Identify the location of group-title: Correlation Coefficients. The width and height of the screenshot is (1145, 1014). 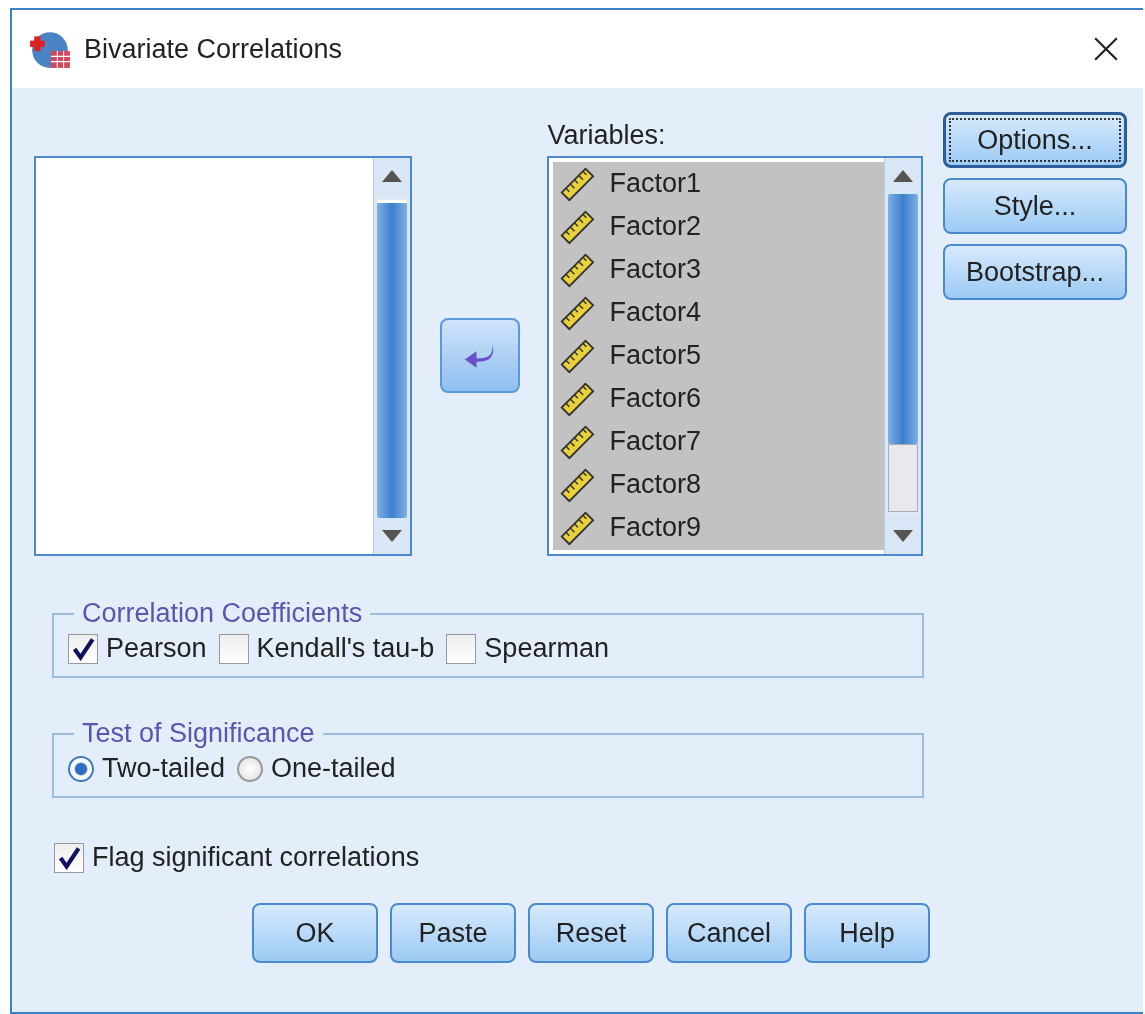
(222, 613).